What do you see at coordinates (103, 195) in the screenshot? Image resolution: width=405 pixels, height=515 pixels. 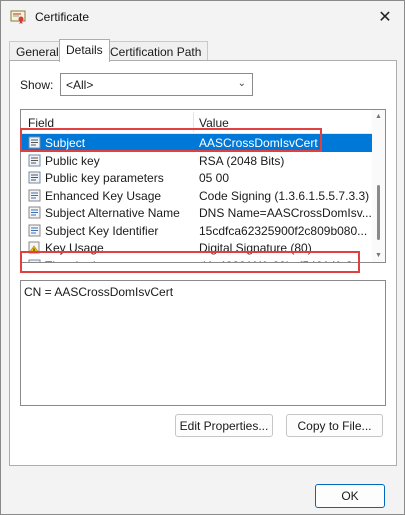 I see `row-field-name: Enhanced Key Usage` at bounding box center [103, 195].